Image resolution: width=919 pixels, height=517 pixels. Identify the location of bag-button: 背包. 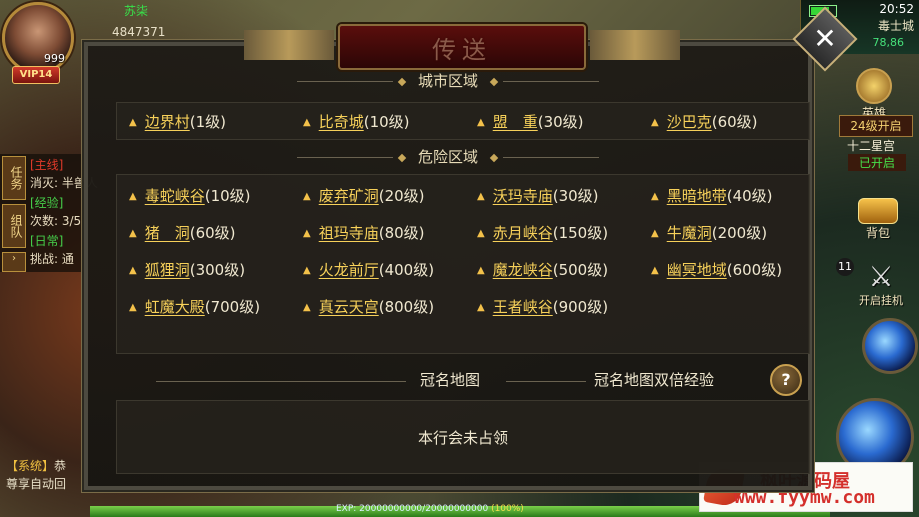
(878, 219).